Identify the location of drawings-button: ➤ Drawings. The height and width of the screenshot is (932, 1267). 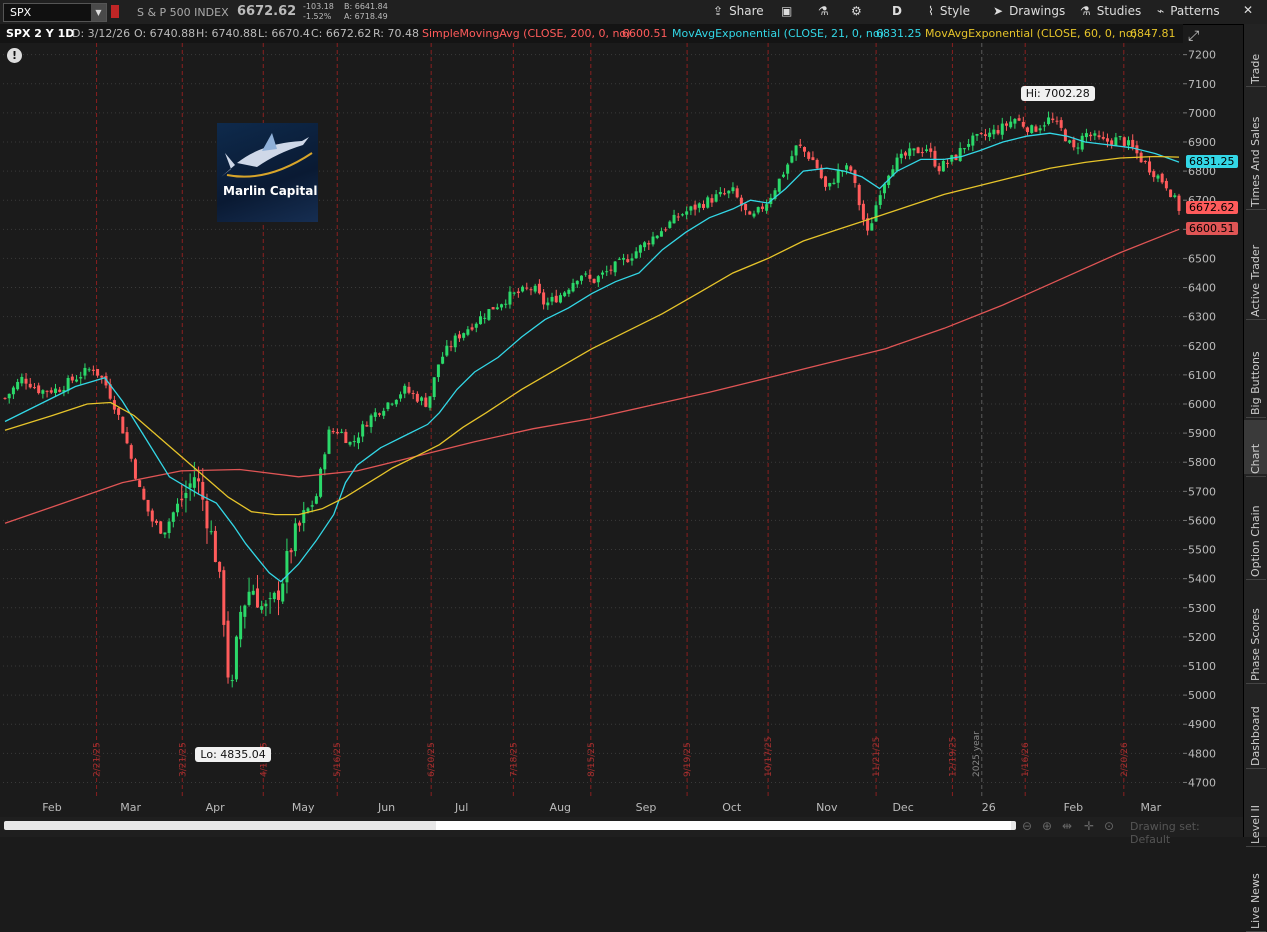
(1029, 11).